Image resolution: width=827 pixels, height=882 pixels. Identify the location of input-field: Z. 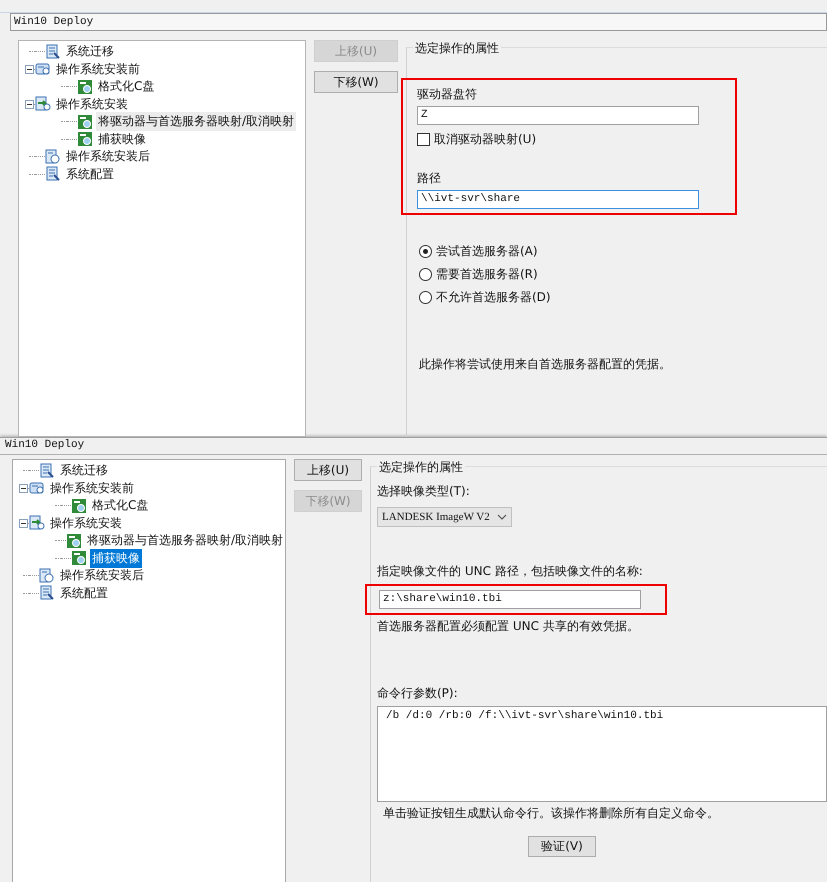
(558, 115).